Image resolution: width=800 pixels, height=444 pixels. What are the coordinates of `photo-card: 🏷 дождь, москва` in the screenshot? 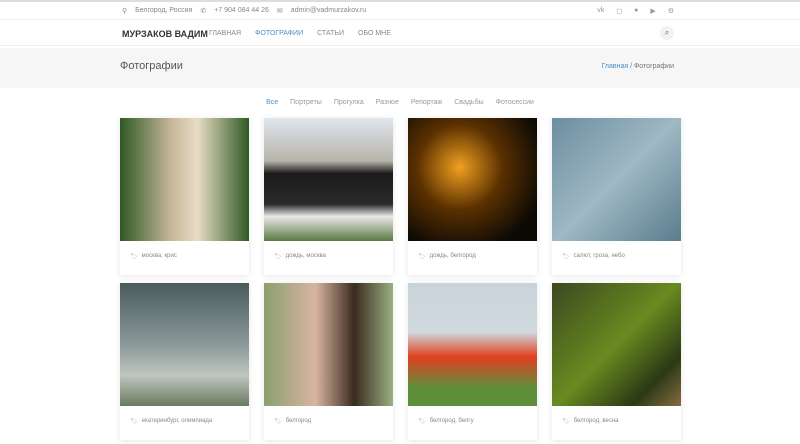 It's located at (328, 196).